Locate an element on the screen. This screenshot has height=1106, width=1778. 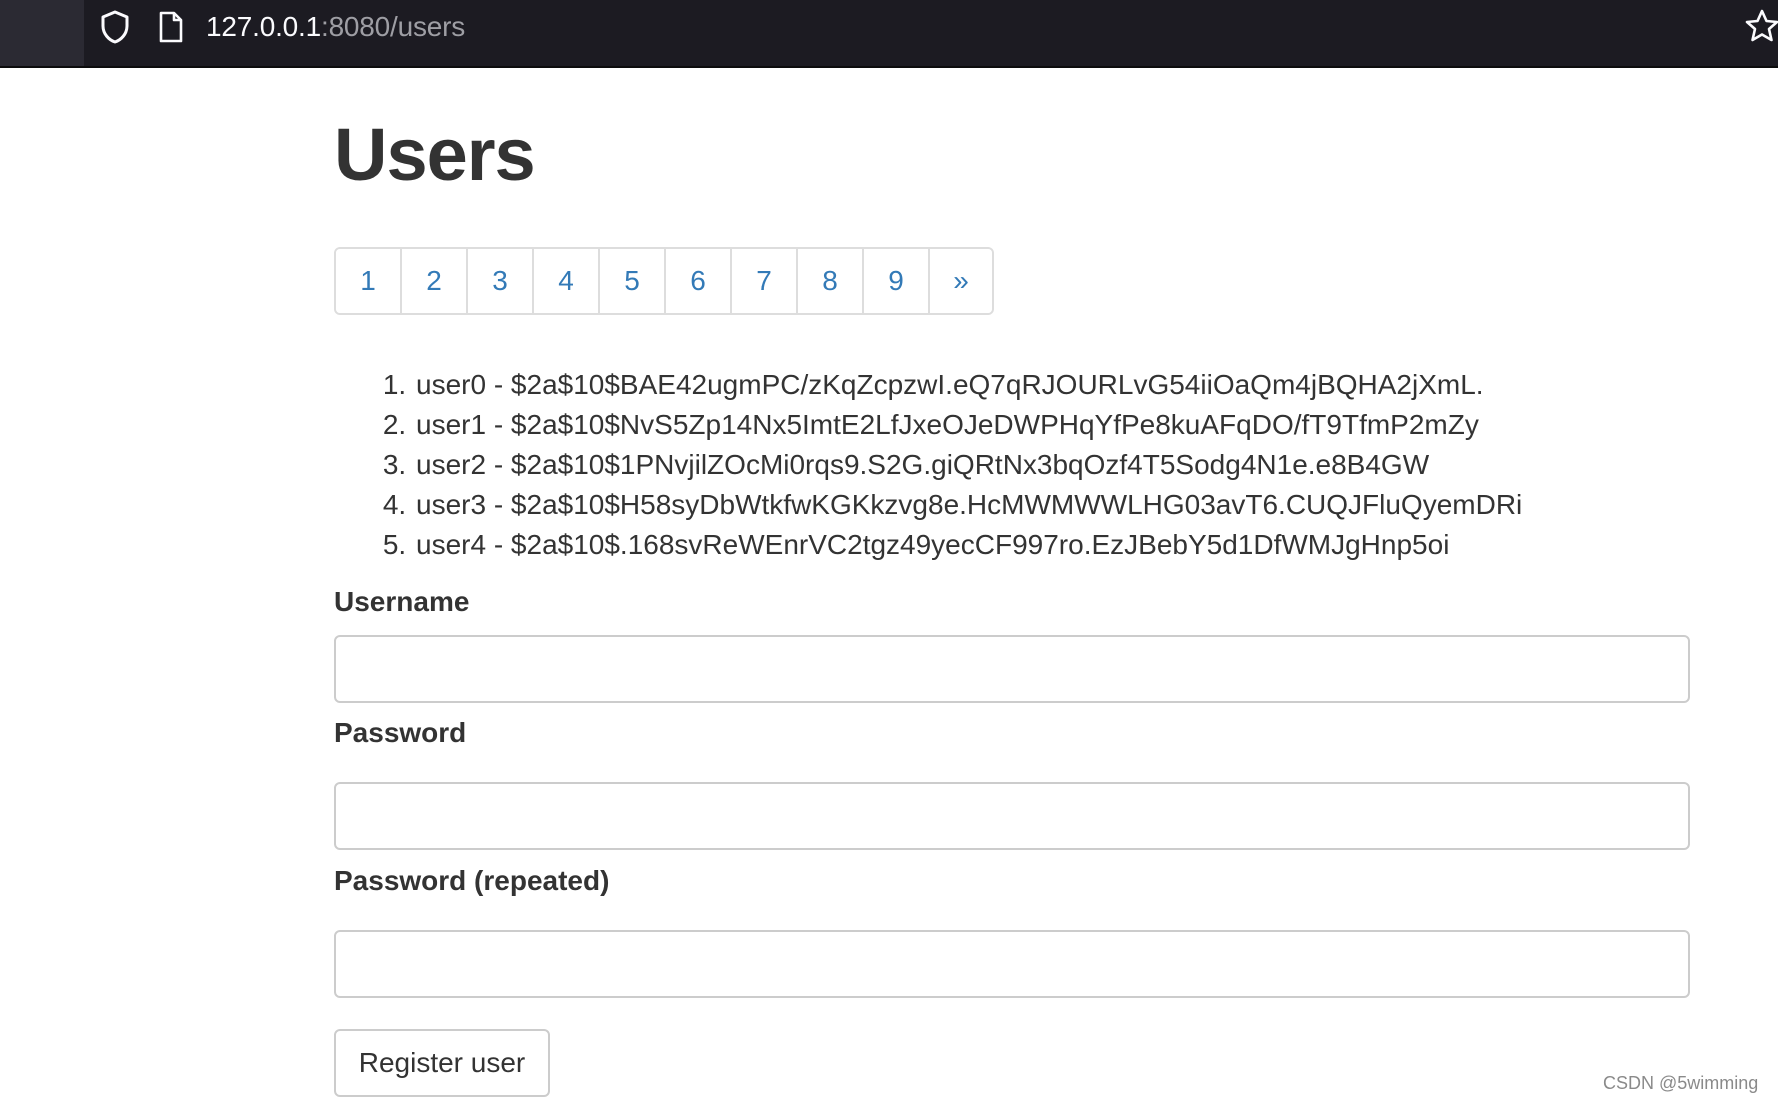
pagination: 1 2 3 4 5 6 7 8 9 » is located at coordinates (664, 281).